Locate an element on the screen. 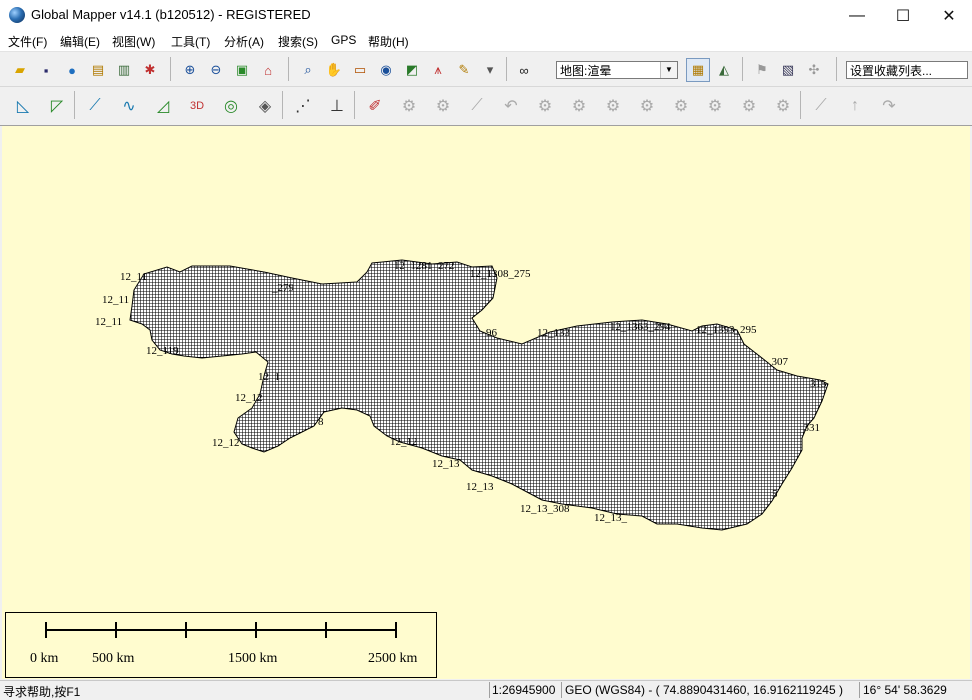 The width and height of the screenshot is (972, 700). map-label: 12_1308_275 is located at coordinates (500, 274).